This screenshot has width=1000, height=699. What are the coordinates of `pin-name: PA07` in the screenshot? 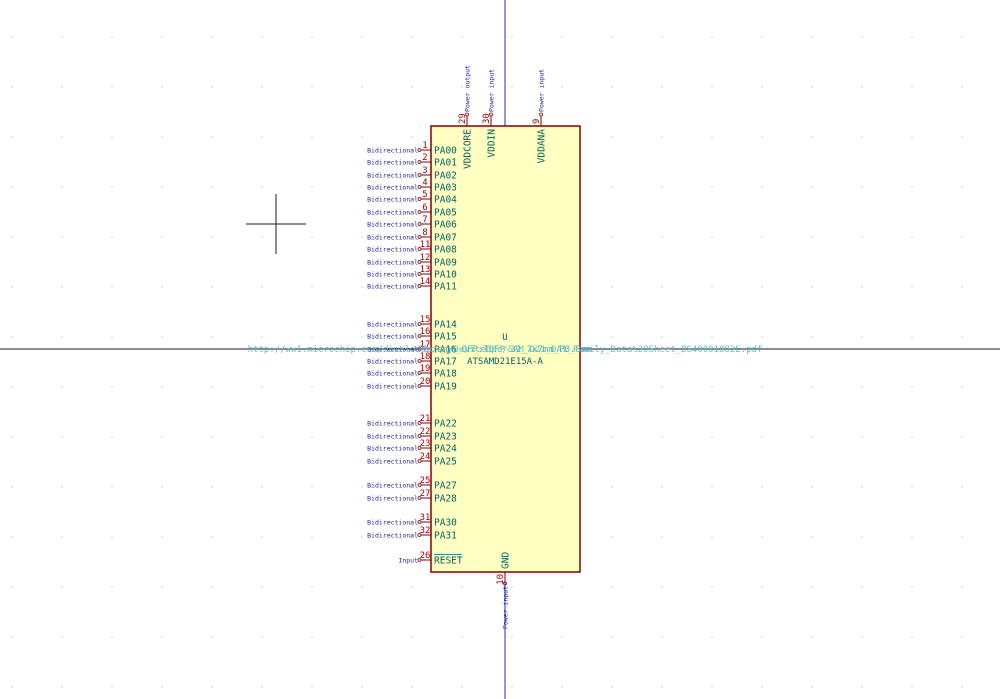 It's located at (445, 238).